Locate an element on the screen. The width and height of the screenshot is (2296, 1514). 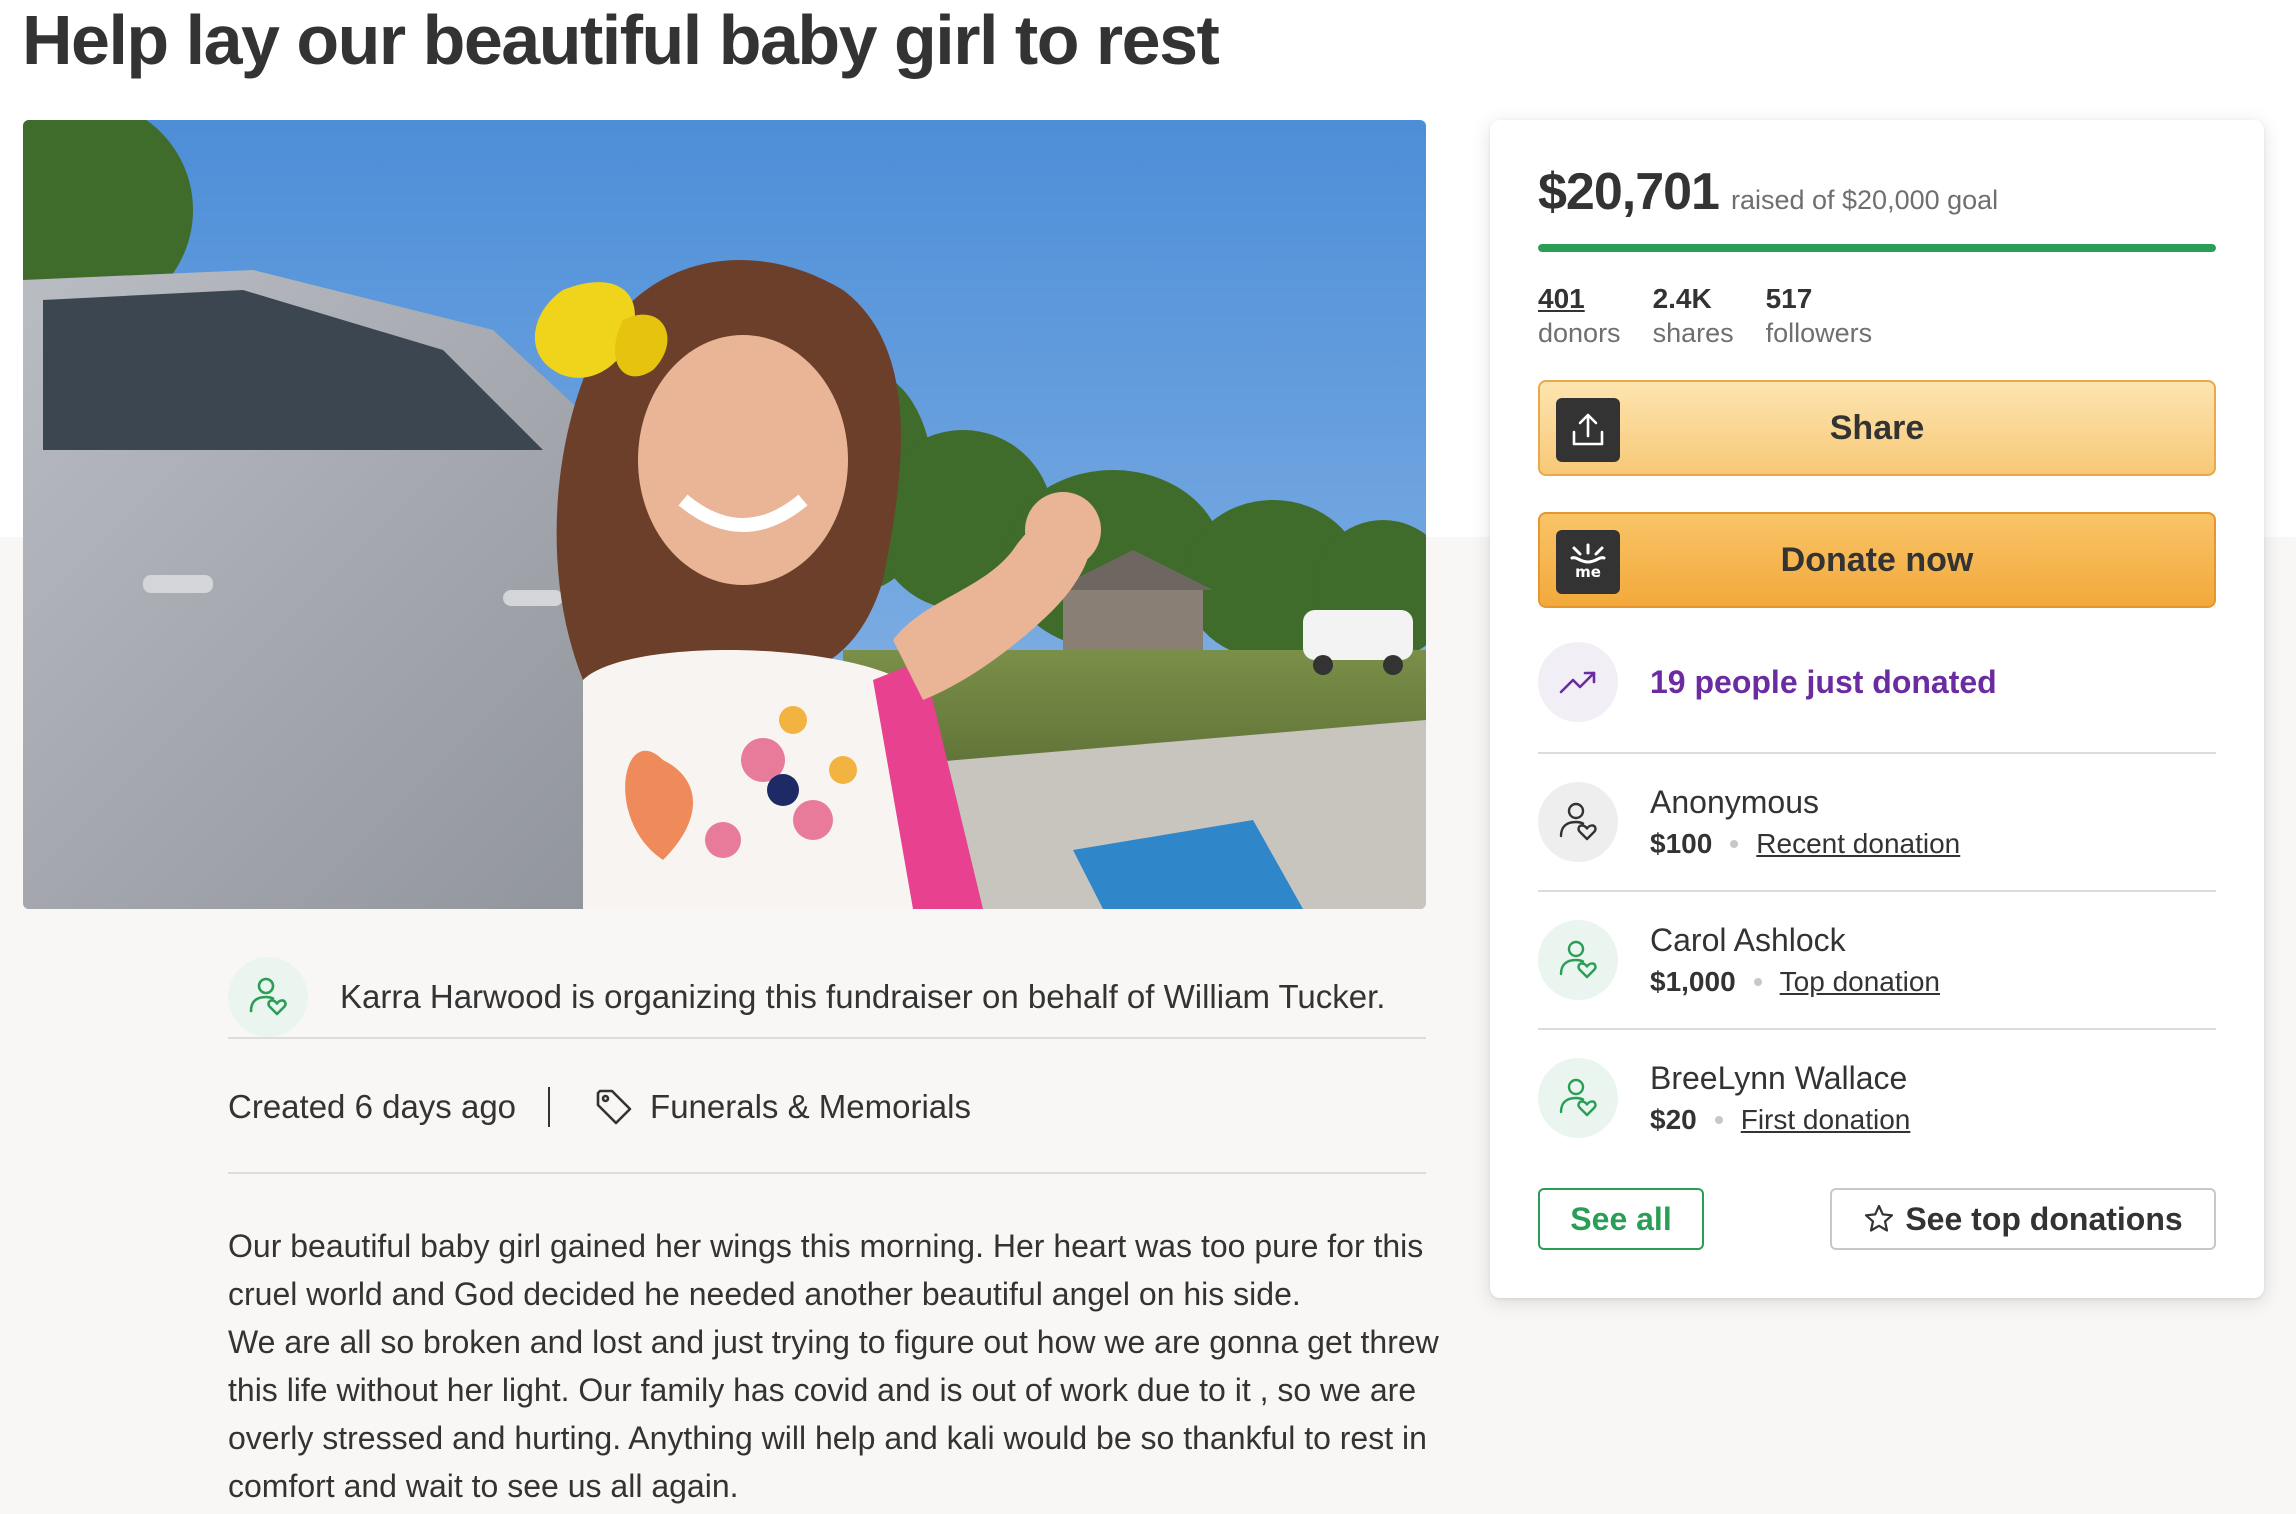
svg-text: me is located at coordinates (1588, 572).